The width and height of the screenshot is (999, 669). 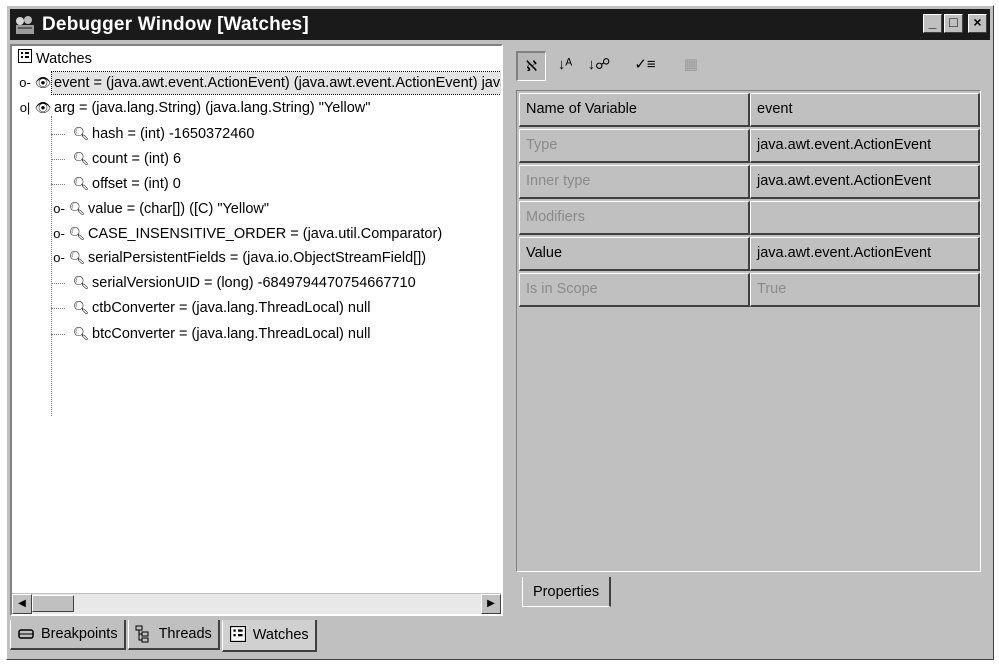 I want to click on property-row: Value java.awt.event.ActionEvent, so click(x=749, y=255).